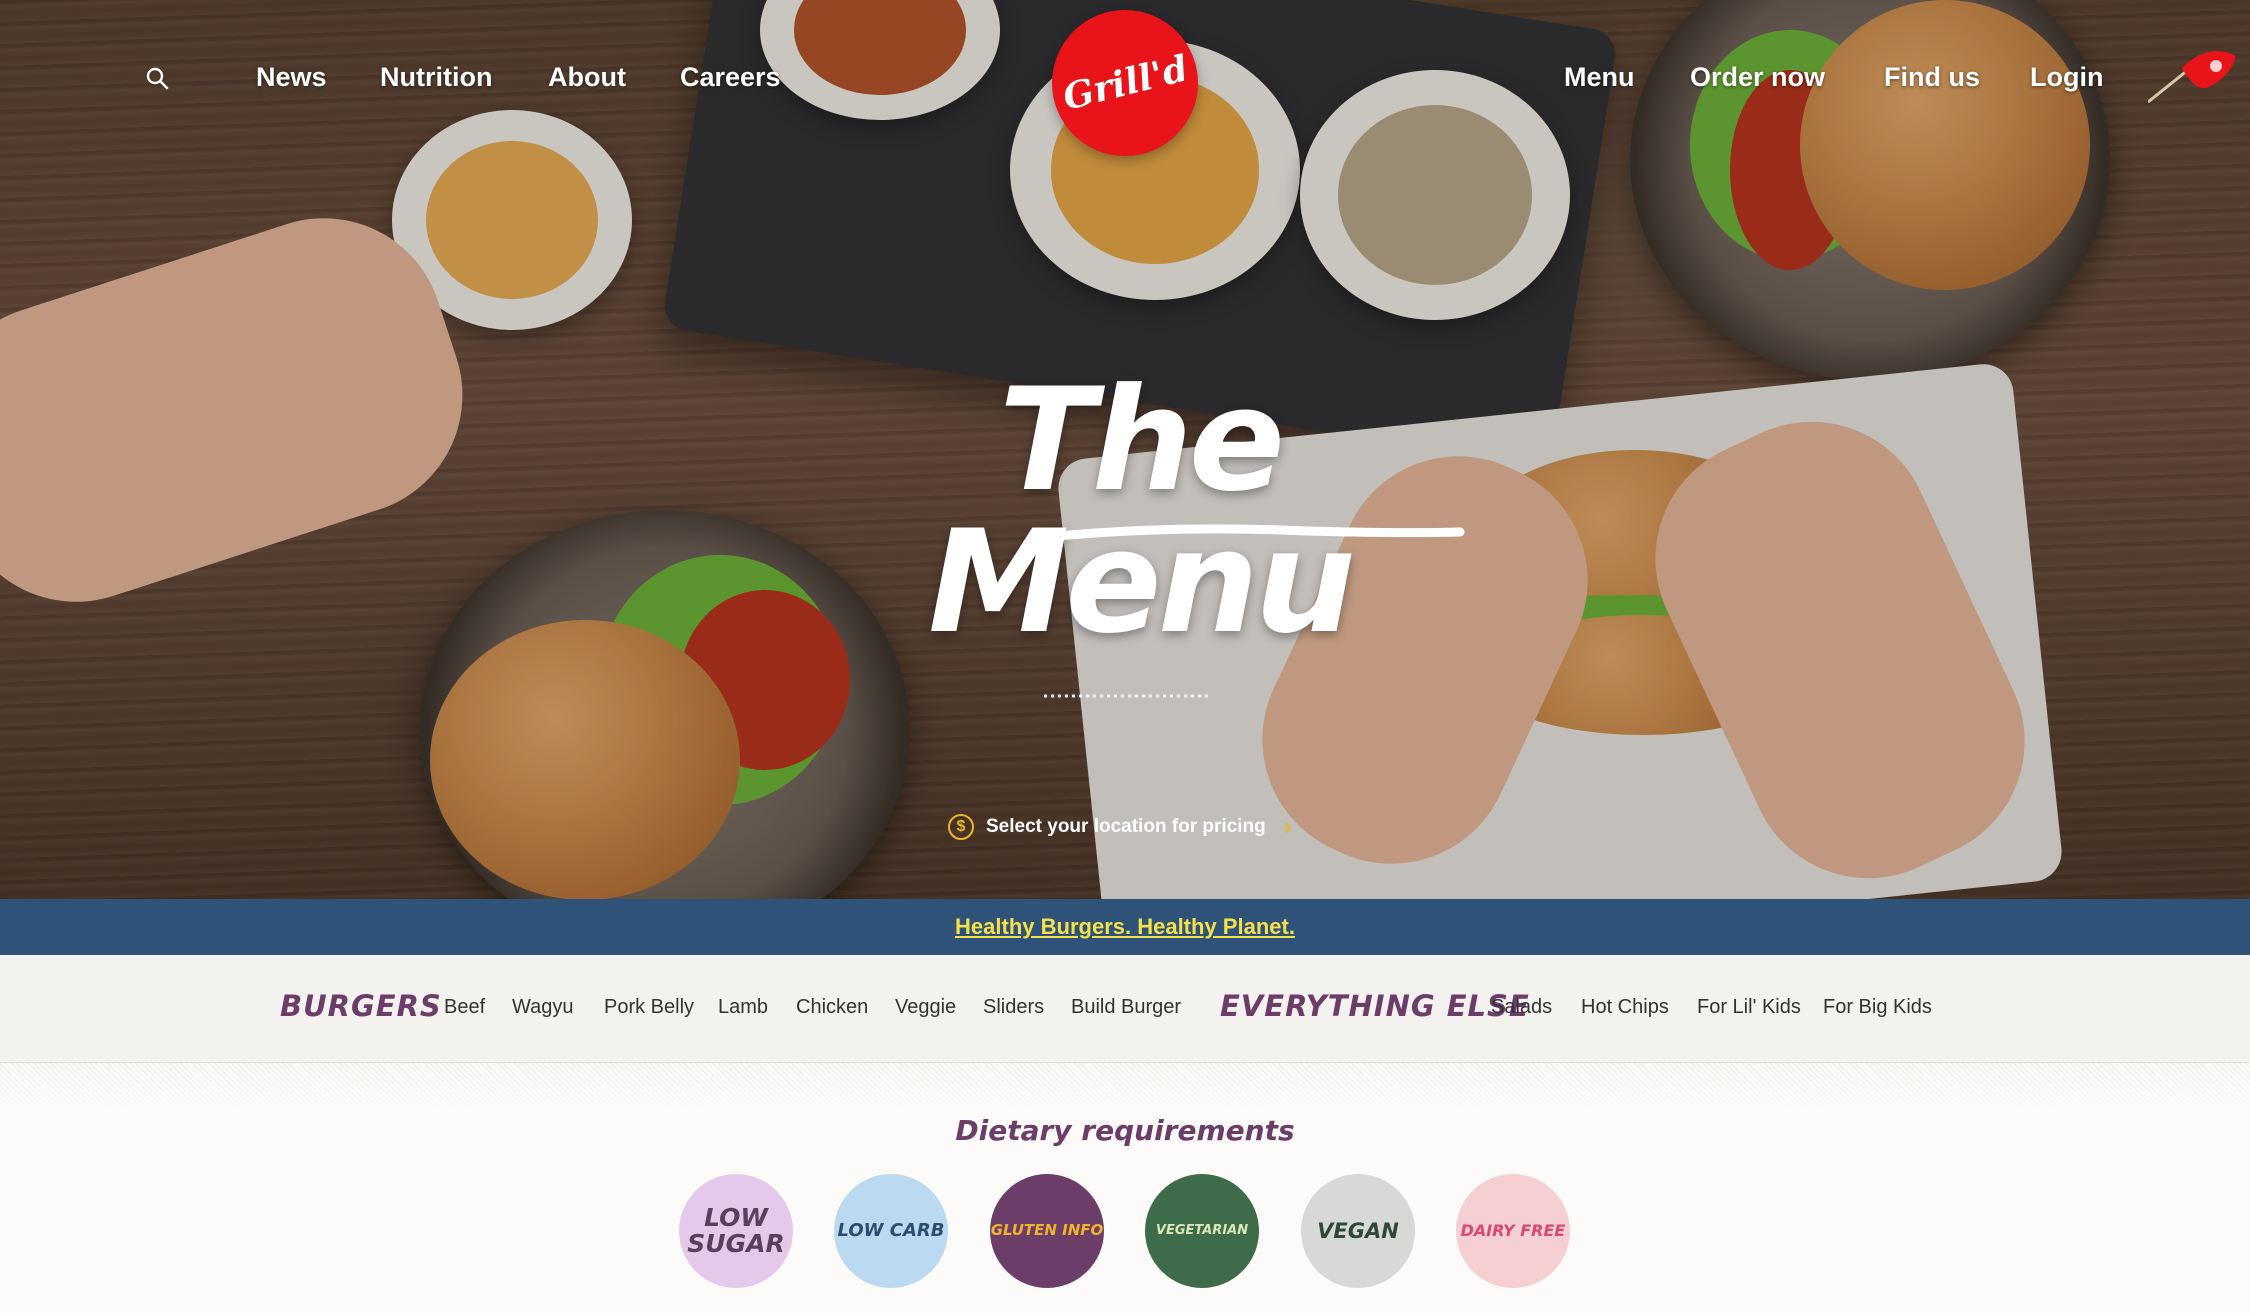 This screenshot has width=2250, height=1313. Describe the element at coordinates (2194, 74) in the screenshot. I see `flag-icon` at that location.